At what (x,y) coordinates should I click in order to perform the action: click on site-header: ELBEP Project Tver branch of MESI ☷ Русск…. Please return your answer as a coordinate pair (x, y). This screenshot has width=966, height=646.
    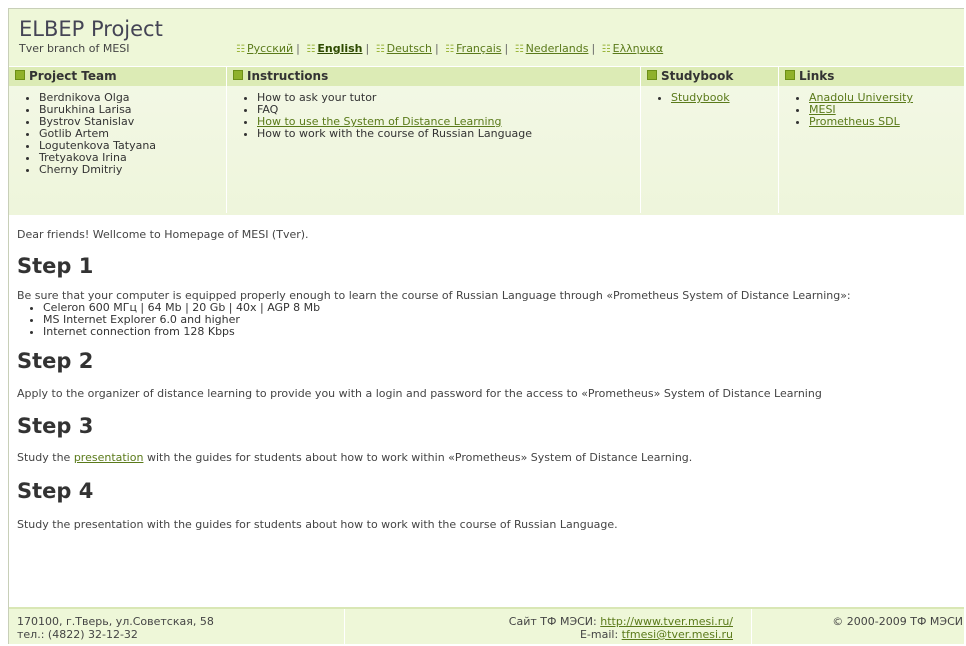
    Looking at the image, I should click on (486, 37).